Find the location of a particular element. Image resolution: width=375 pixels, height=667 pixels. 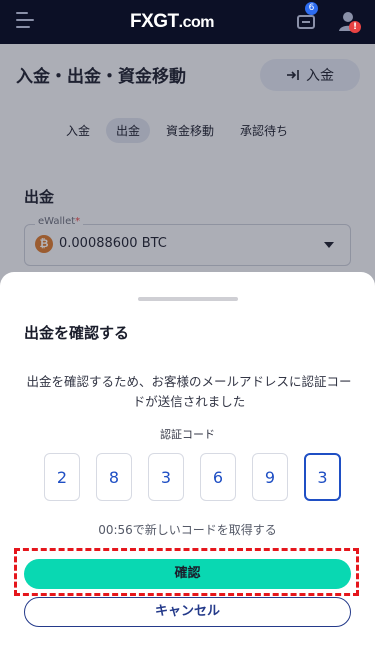

code-label: 認証コード is located at coordinates (187, 434).